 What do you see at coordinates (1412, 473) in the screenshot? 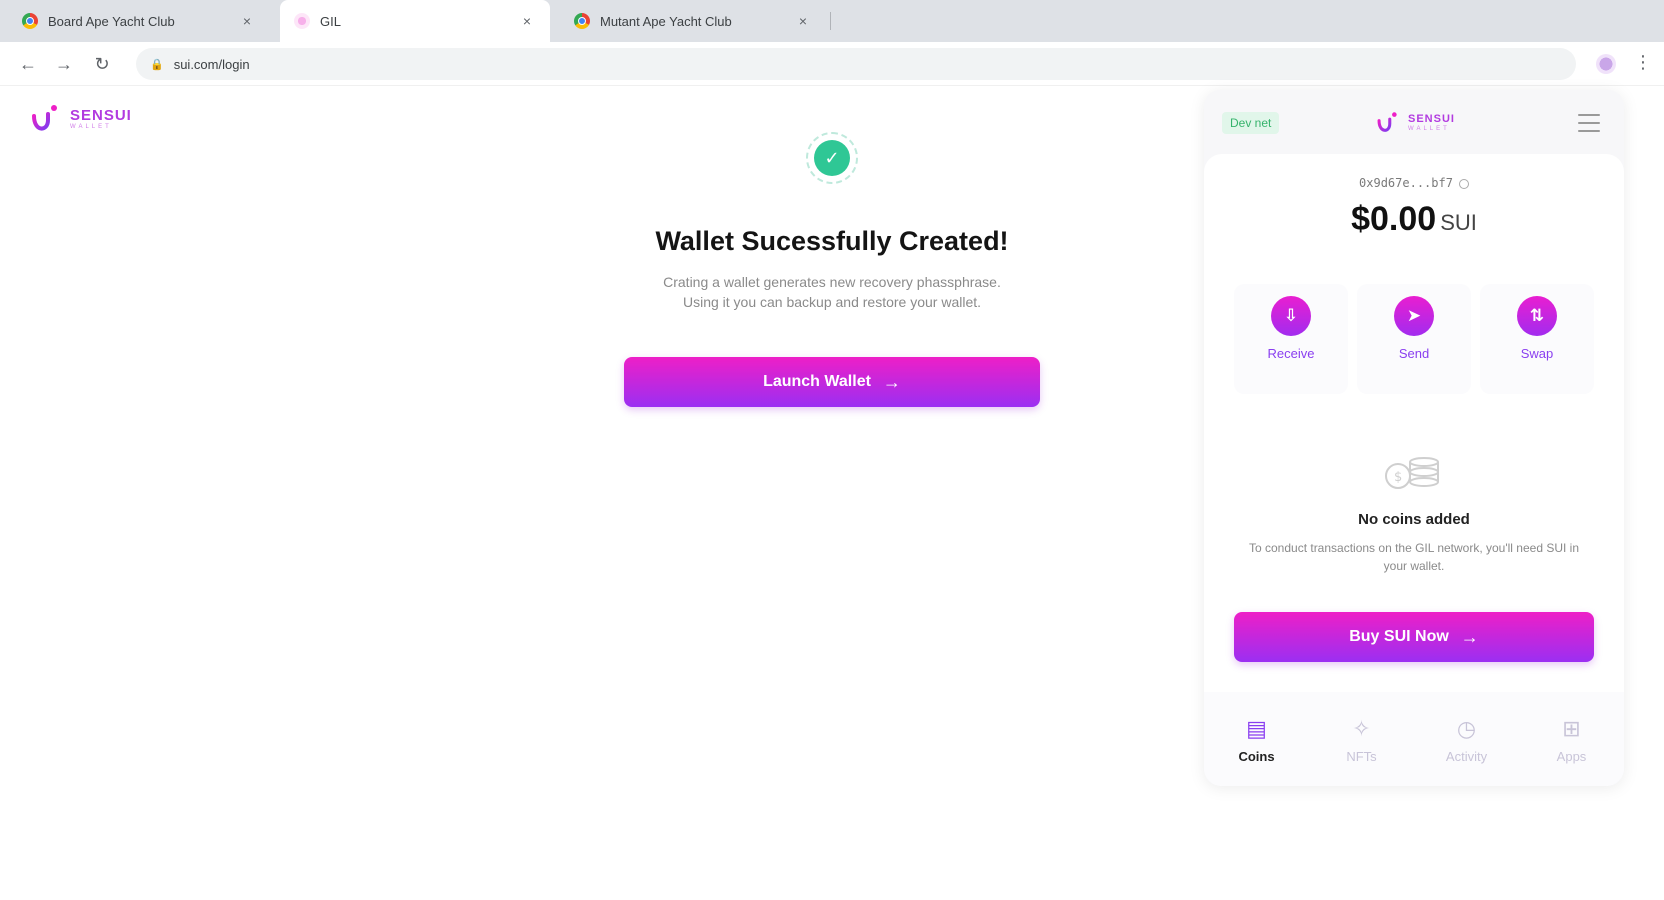
I see `coins-empty-icon: $` at bounding box center [1412, 473].